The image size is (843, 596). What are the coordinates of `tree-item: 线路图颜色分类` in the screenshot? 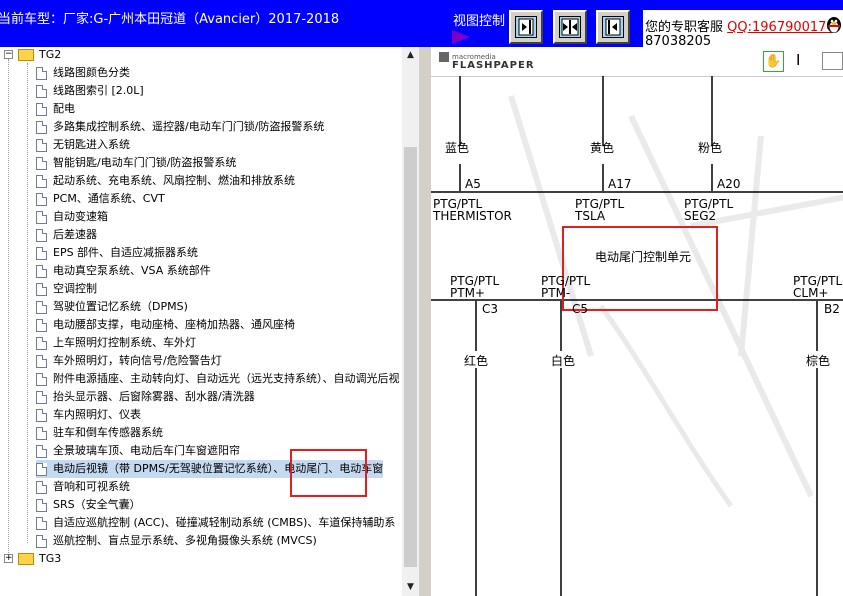 It's located at (83, 73).